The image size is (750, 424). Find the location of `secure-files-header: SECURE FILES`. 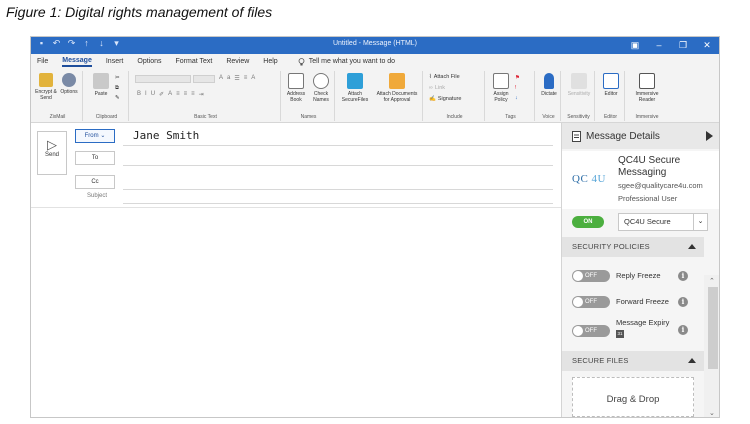

secure-files-header: SECURE FILES is located at coordinates (633, 361).